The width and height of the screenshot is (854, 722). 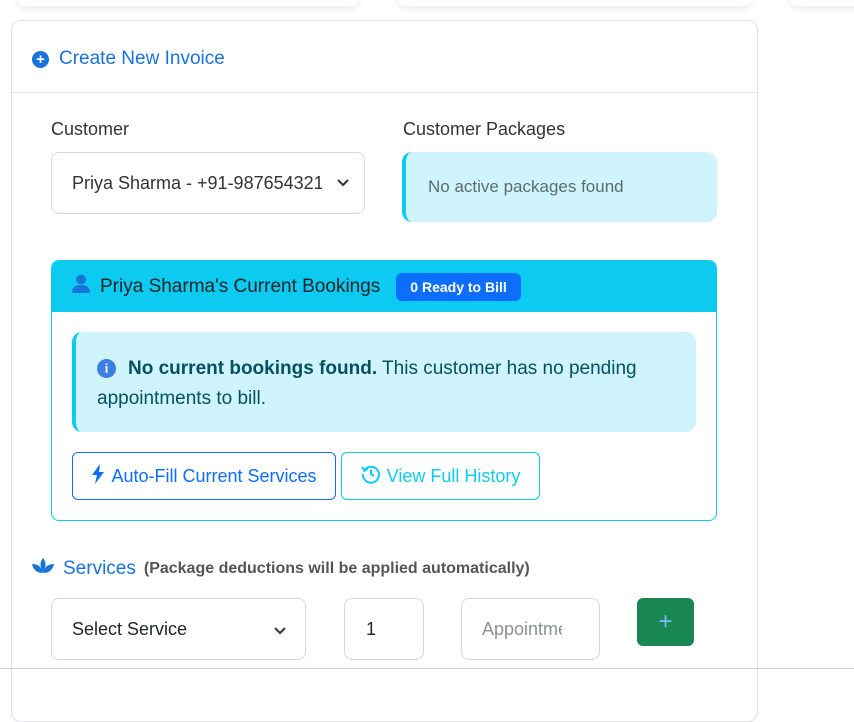 What do you see at coordinates (427, 668) in the screenshot?
I see `window-bottom-divider` at bounding box center [427, 668].